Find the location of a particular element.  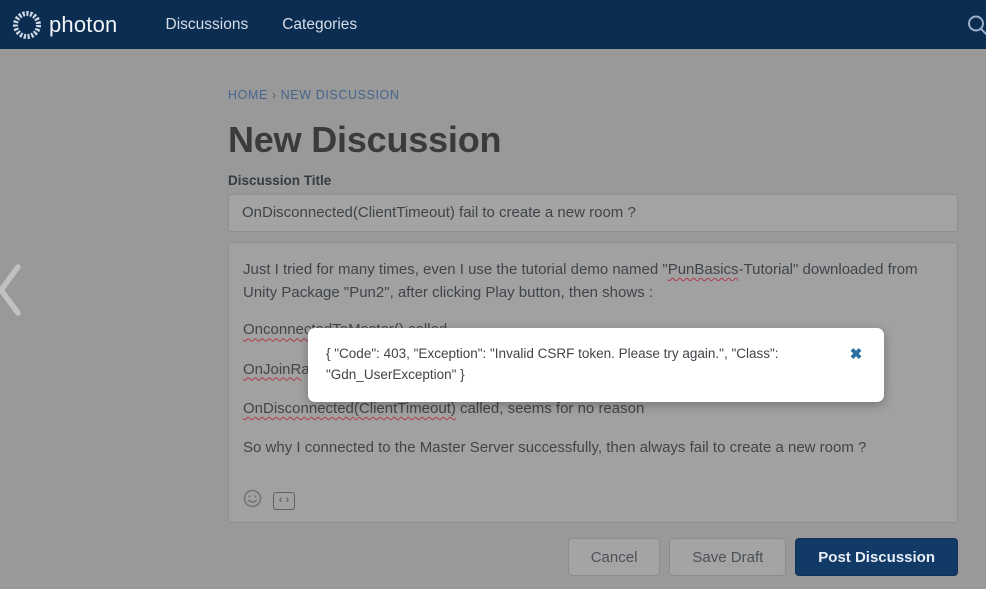

page-title: New Discussion is located at coordinates (365, 139).